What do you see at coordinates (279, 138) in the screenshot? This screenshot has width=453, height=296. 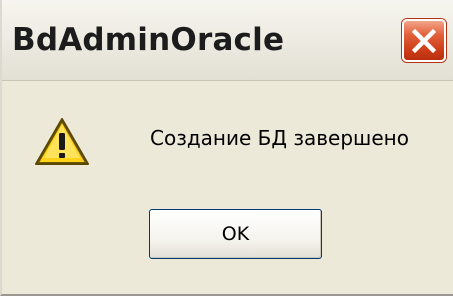 I see `dialog-message: Создание БД завершено` at bounding box center [279, 138].